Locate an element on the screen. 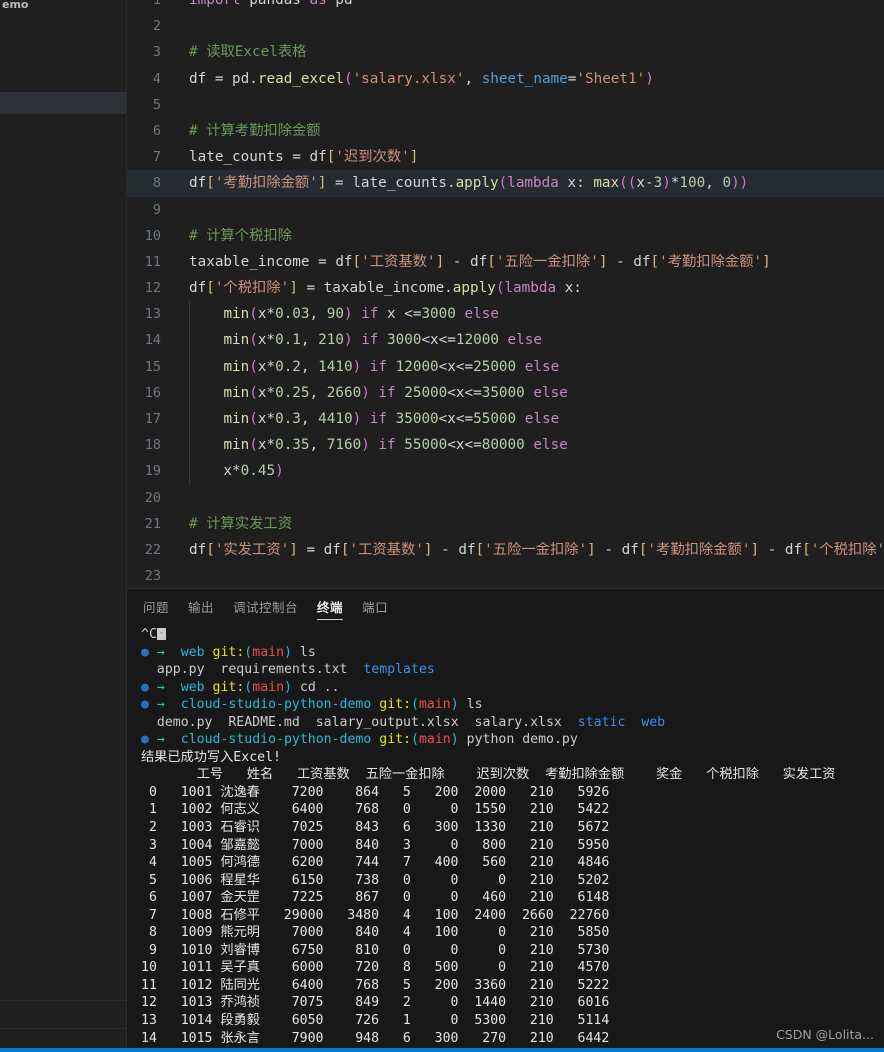  line-number: 6 is located at coordinates (156, 130).